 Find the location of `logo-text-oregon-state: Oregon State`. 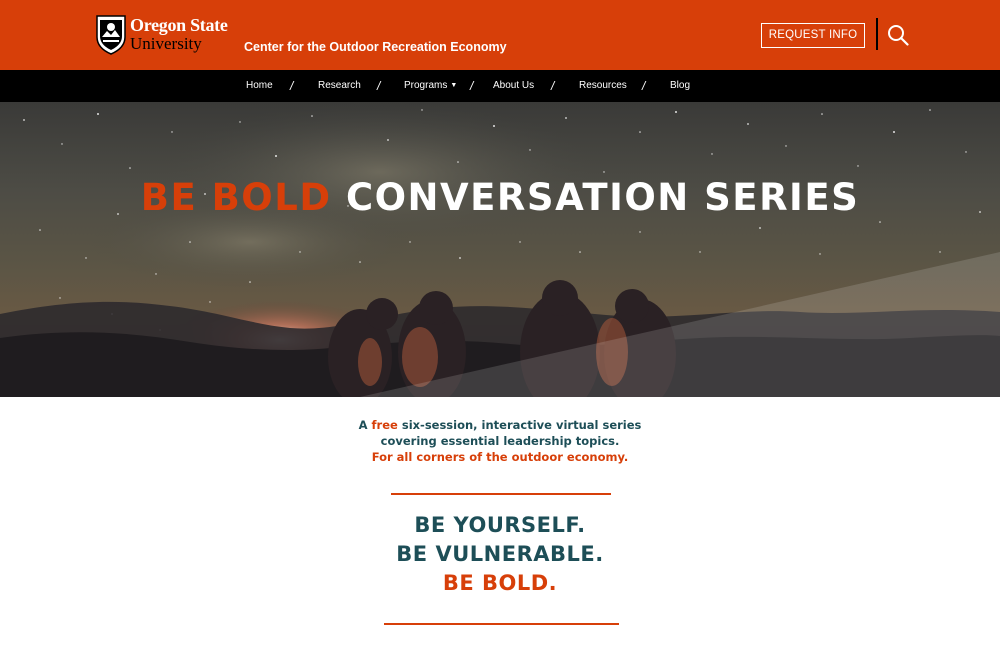

logo-text-oregon-state: Oregon State is located at coordinates (179, 25).